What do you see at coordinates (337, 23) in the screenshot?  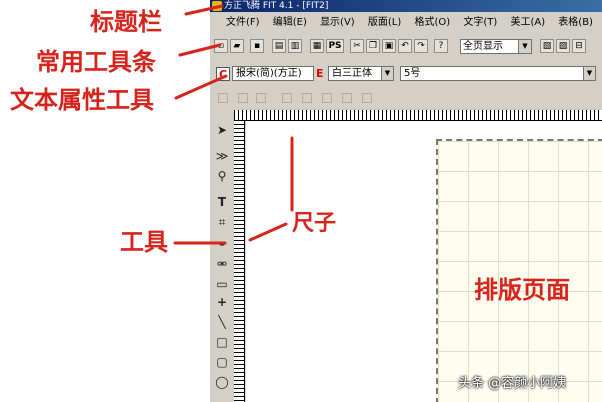 I see `menu-view: 显示(V)` at bounding box center [337, 23].